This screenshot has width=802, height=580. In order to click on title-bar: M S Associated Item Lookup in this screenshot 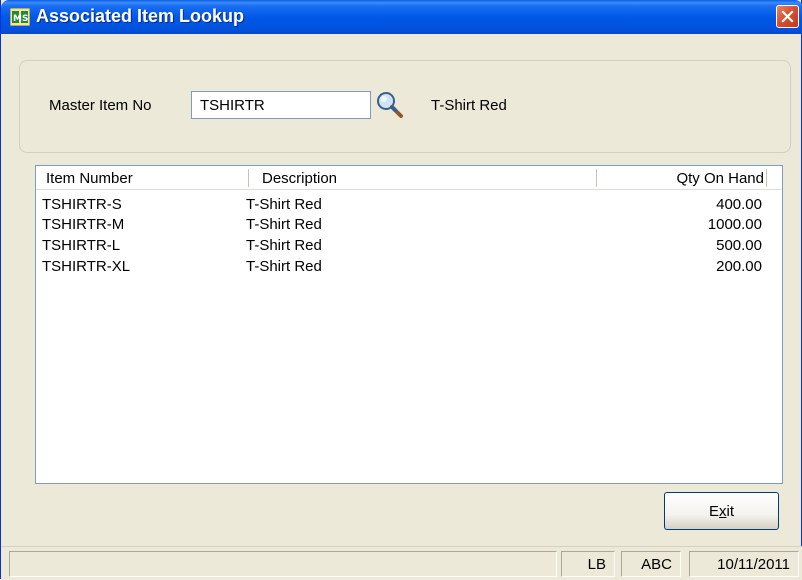, I will do `click(401, 17)`.